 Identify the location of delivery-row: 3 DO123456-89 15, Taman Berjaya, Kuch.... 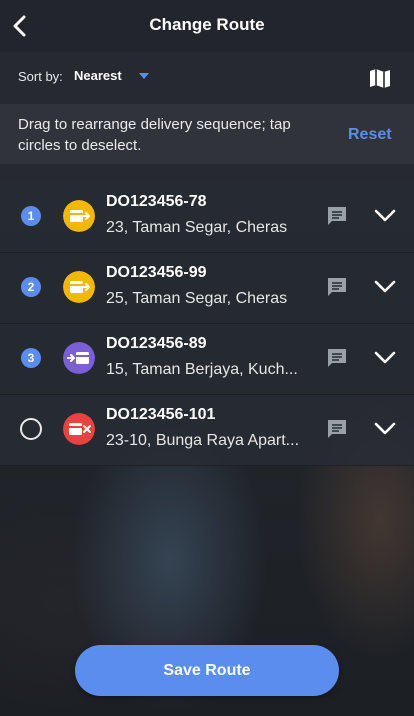
(207, 359).